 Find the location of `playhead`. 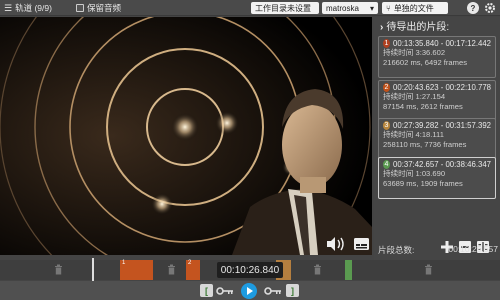

playhead is located at coordinates (93, 270).